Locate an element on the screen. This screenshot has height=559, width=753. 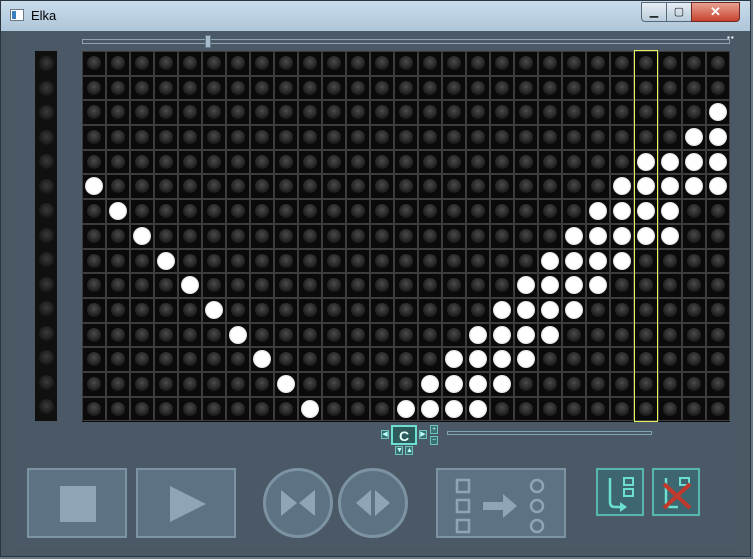
cancel-button is located at coordinates (676, 492).